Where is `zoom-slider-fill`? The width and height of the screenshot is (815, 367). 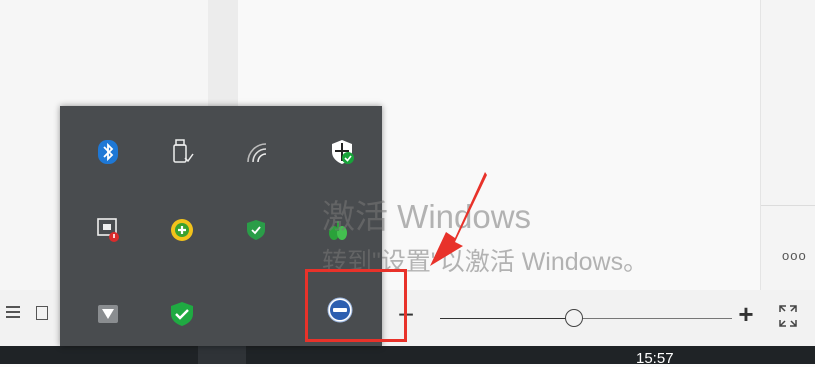 zoom-slider-fill is located at coordinates (507, 318).